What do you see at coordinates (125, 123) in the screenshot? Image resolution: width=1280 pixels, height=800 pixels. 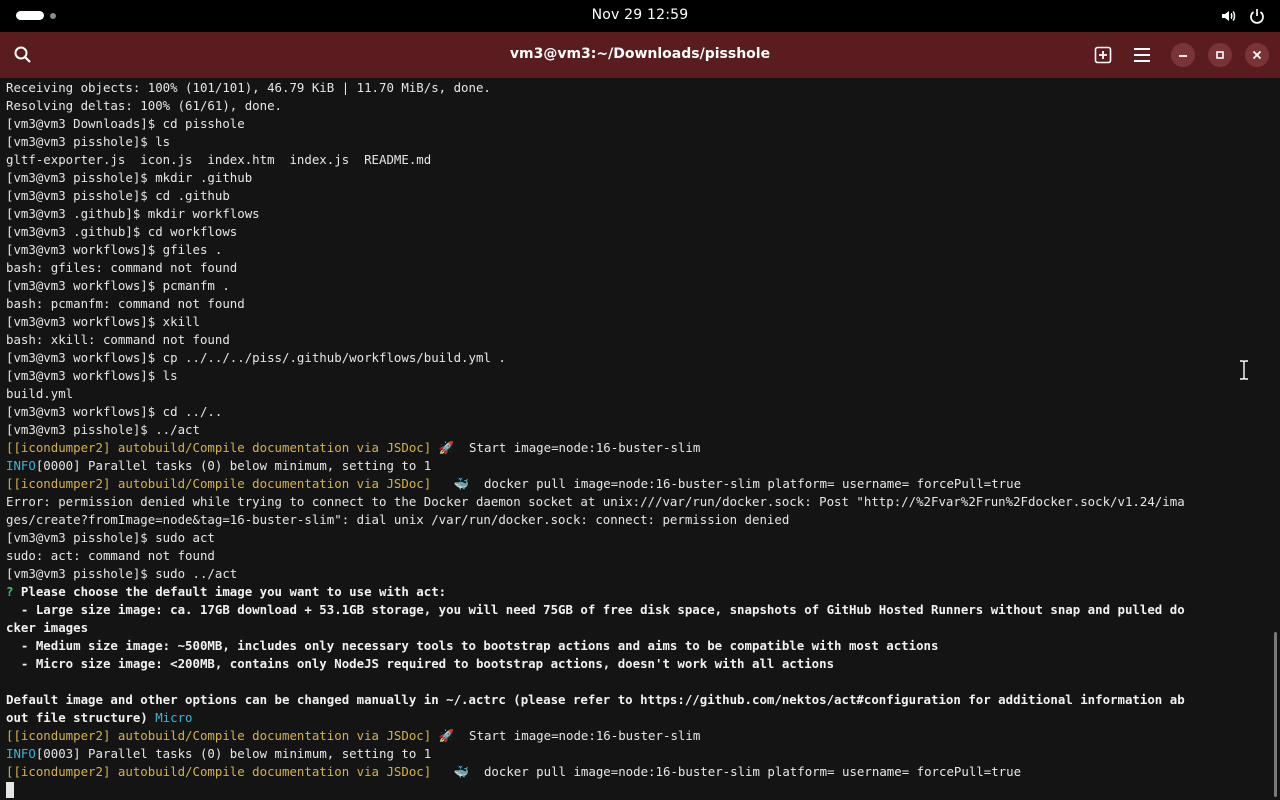 I see `terminal-text-segment: [vm3@vm3 Downloads]$ cd pisshole` at bounding box center [125, 123].